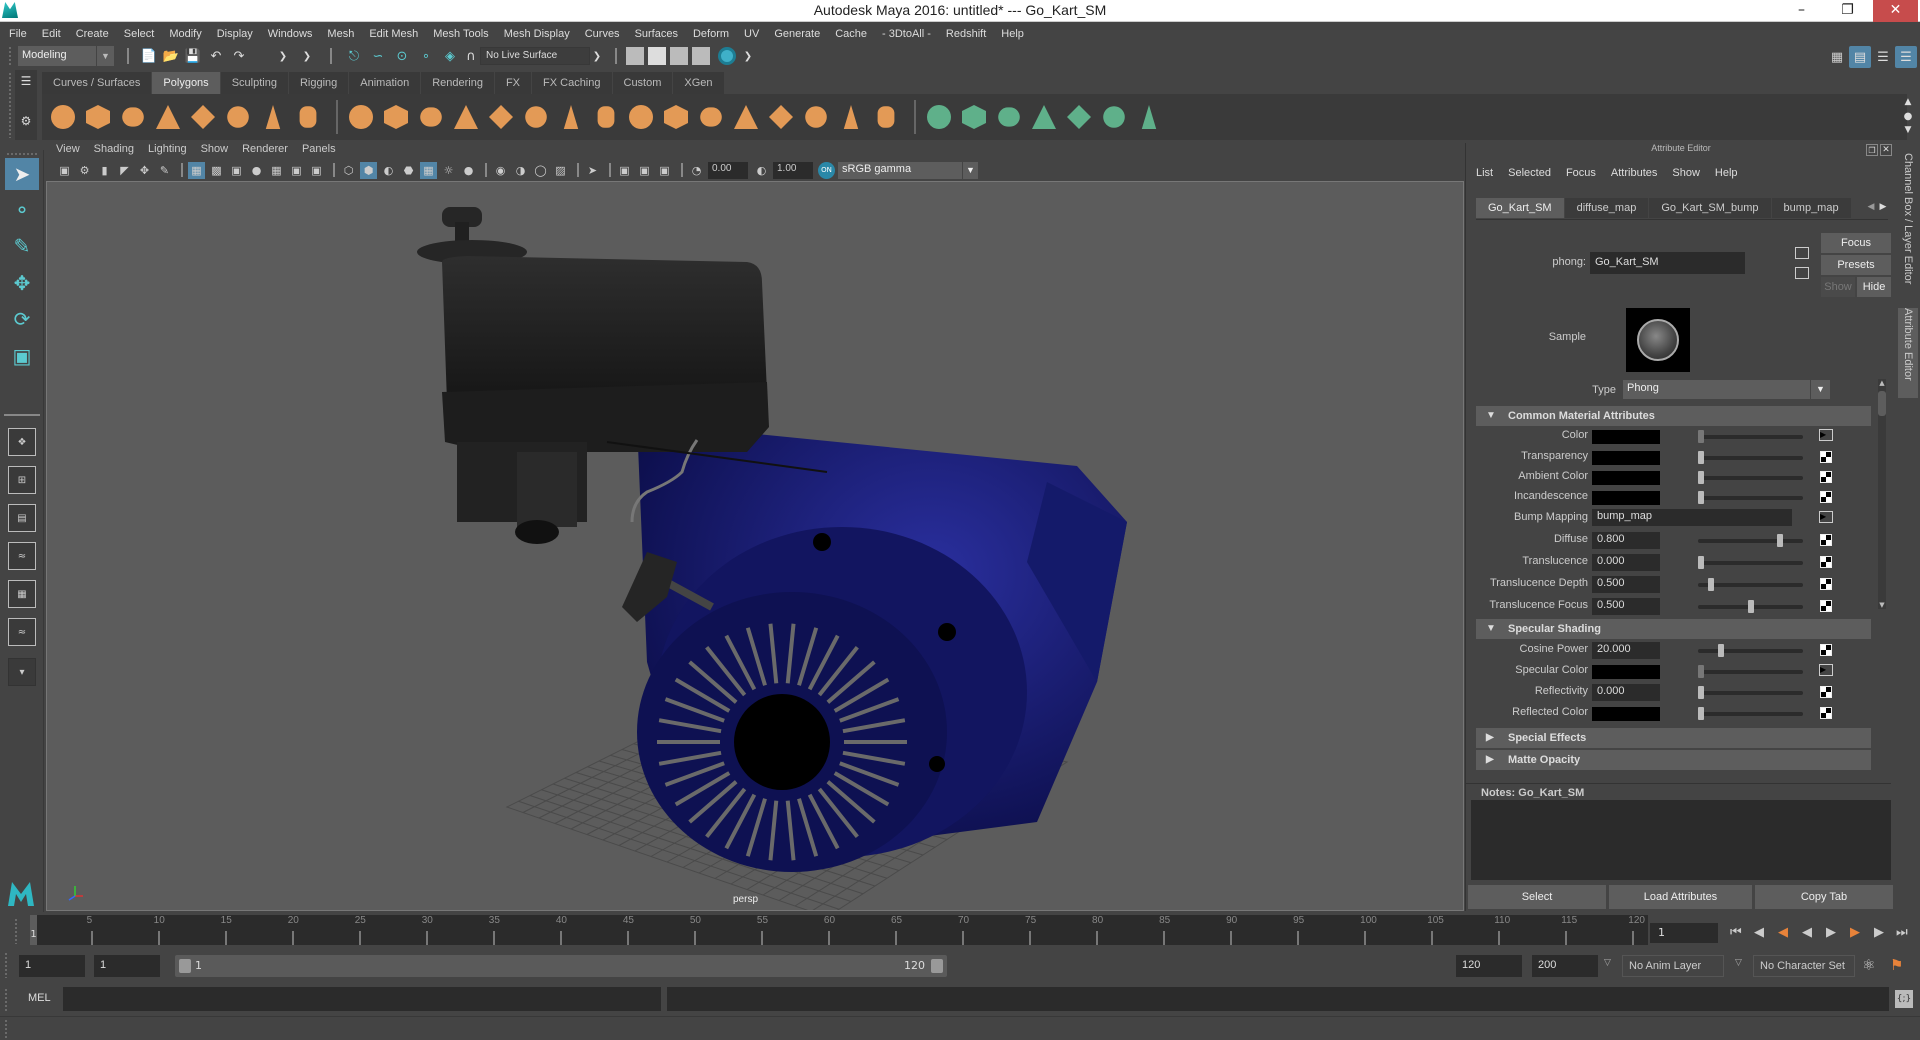 The width and height of the screenshot is (1920, 1040). Describe the element at coordinates (1860, 57) in the screenshot. I see `attribute-editor-toggle-icon: ▤` at that location.